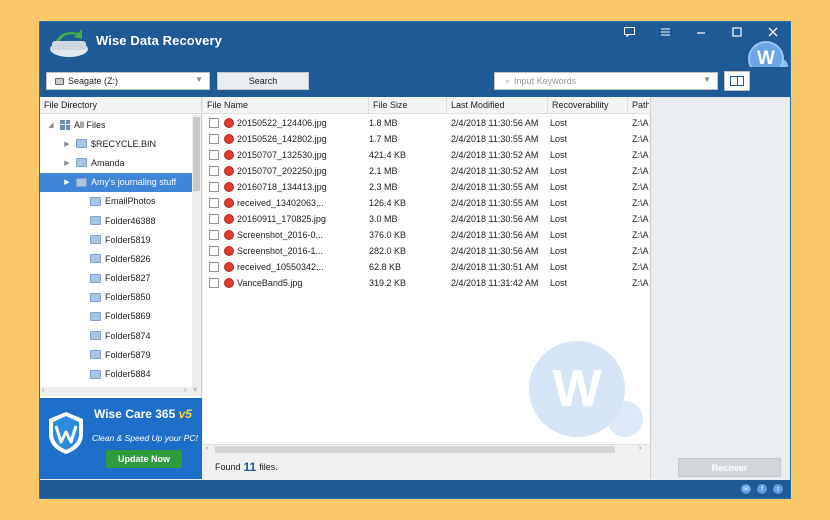 This screenshot has height=520, width=830. Describe the element at coordinates (116, 335) in the screenshot. I see `tree-item: Folder5874` at that location.